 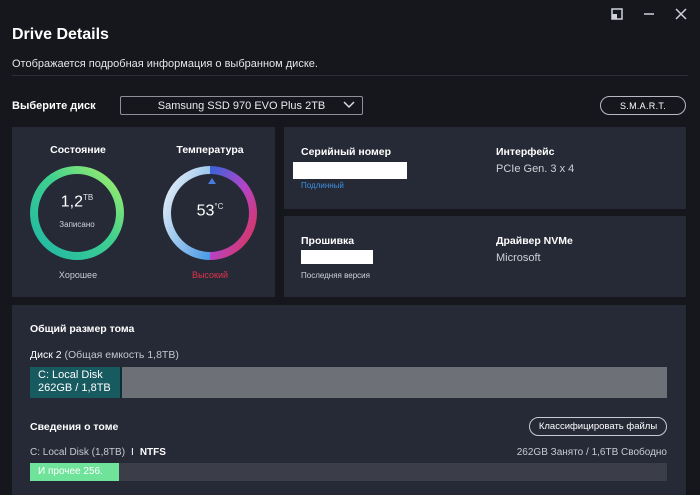 I want to click on drive-select-label: Выберите диск, so click(x=54, y=106).